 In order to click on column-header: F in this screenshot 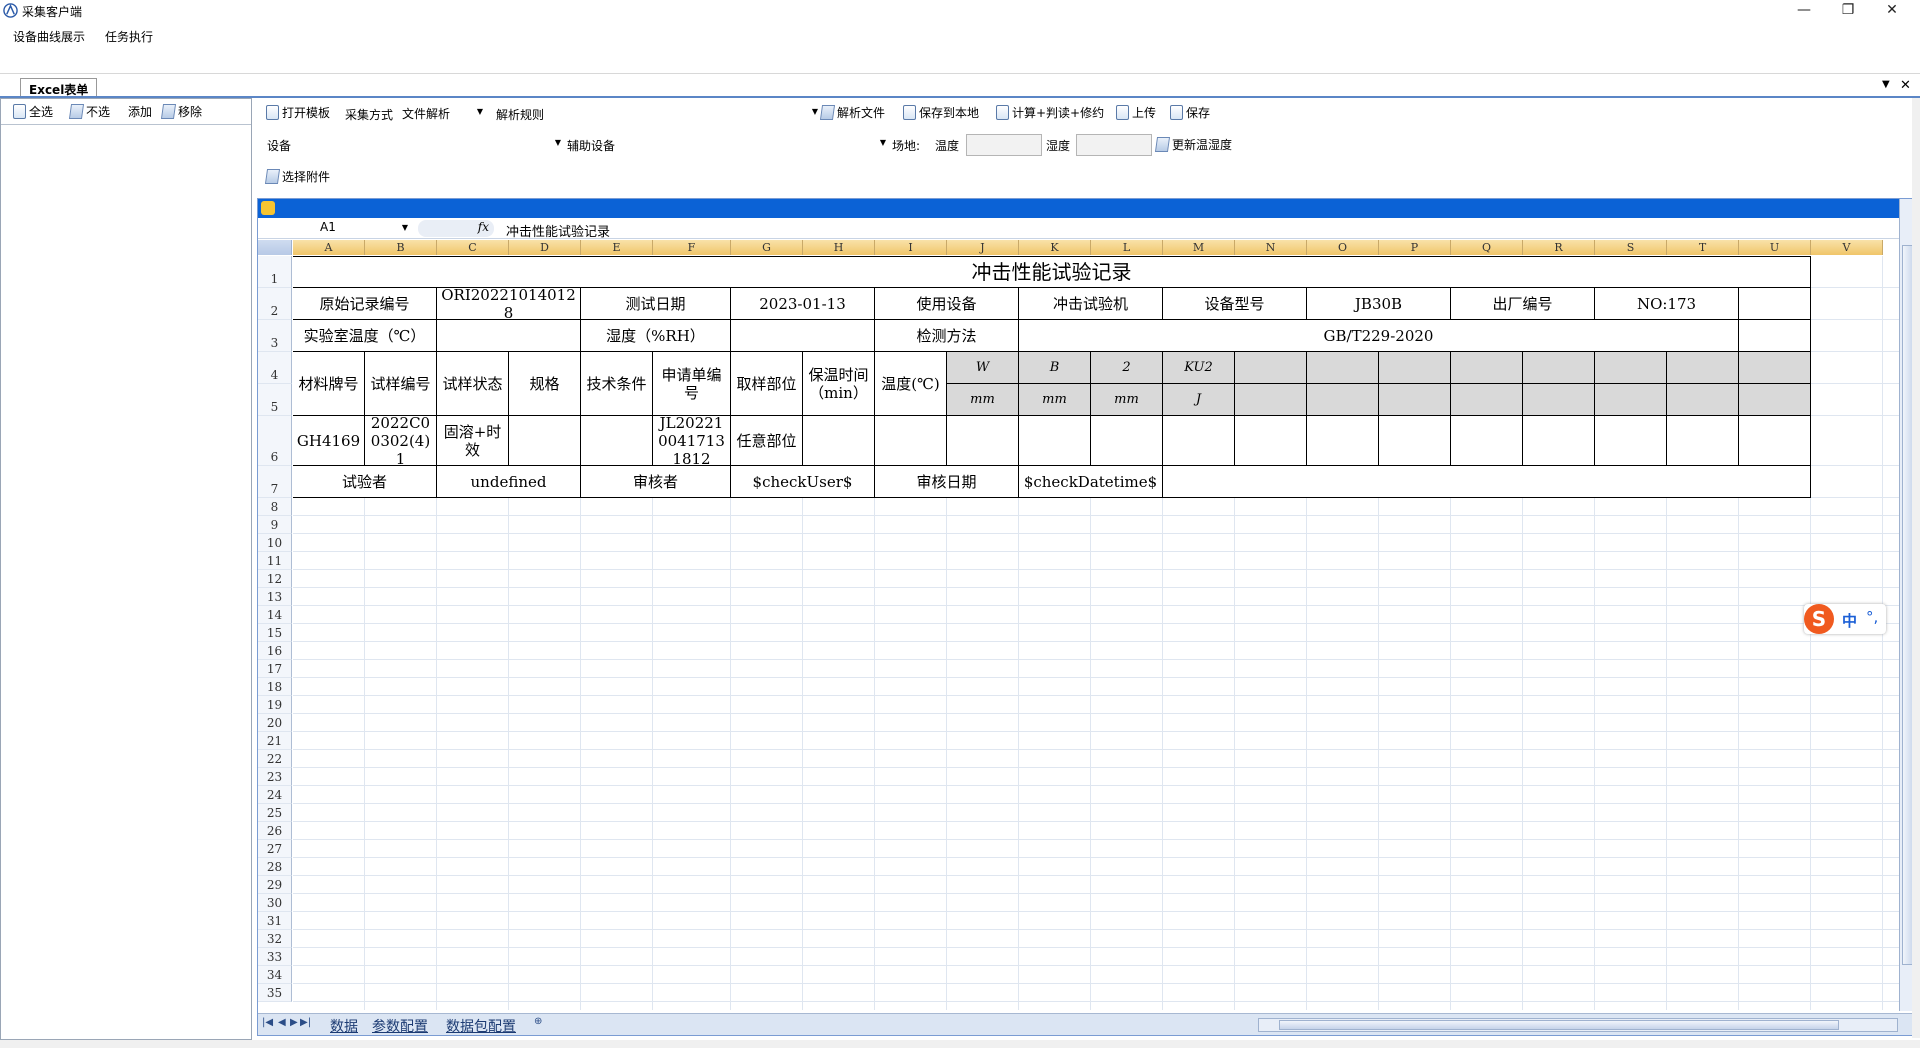, I will do `click(692, 247)`.